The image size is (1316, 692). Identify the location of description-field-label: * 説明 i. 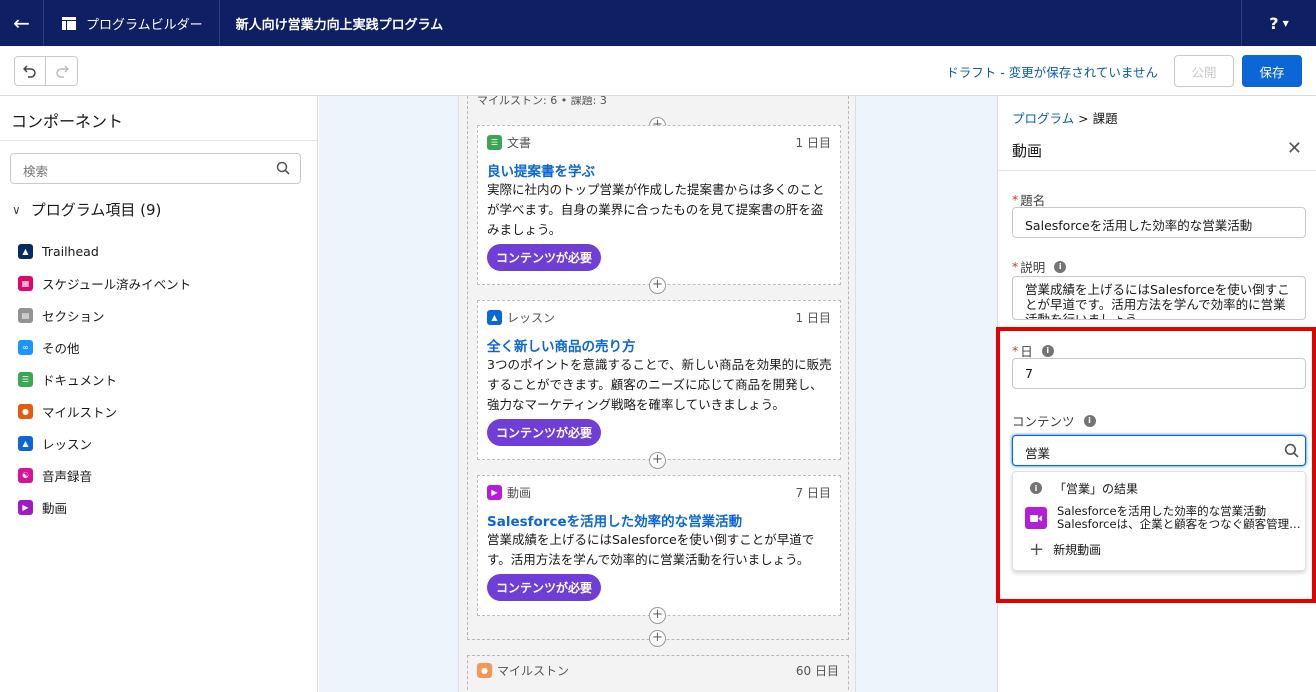
(1039, 266).